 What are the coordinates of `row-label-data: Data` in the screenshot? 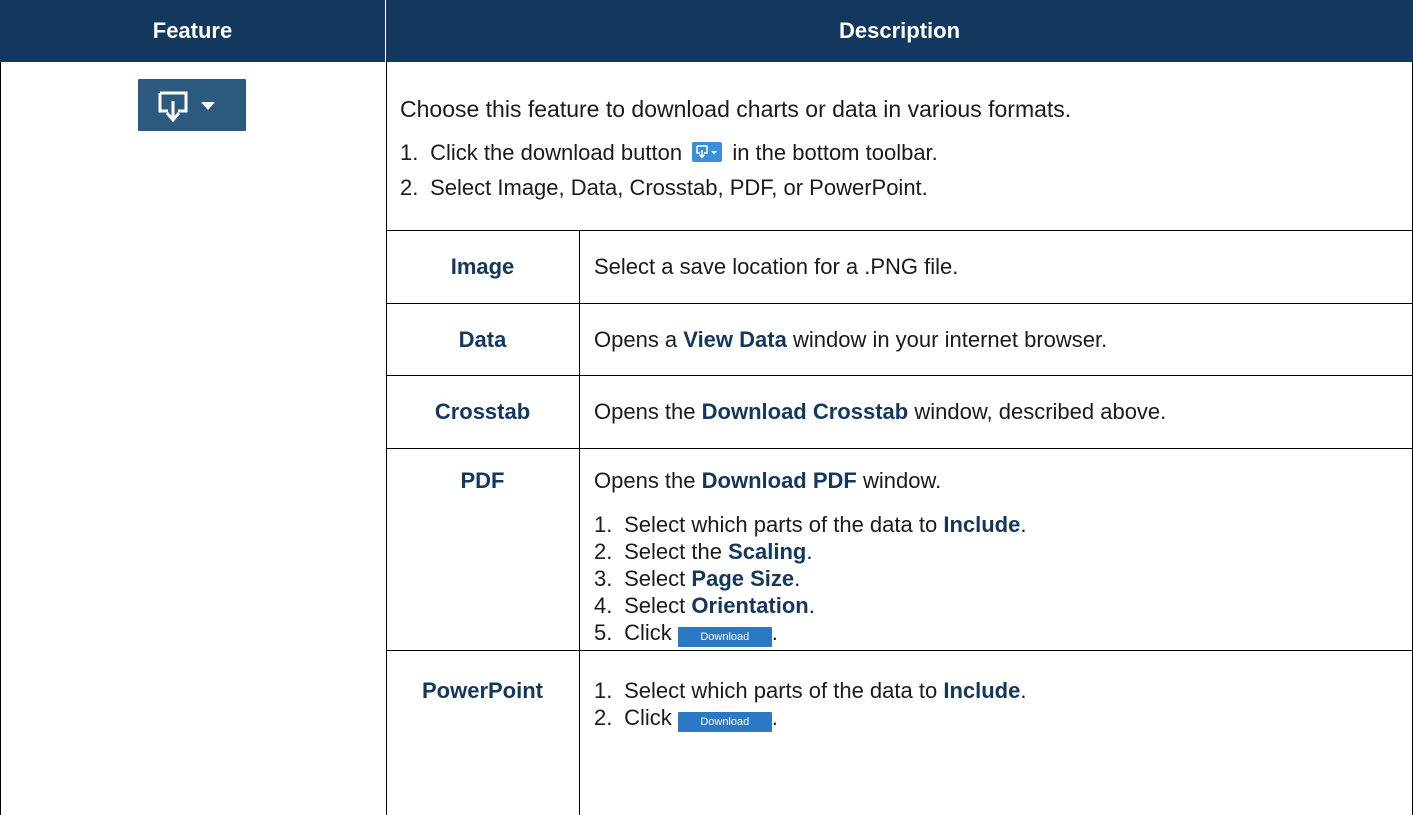 It's located at (482, 339).